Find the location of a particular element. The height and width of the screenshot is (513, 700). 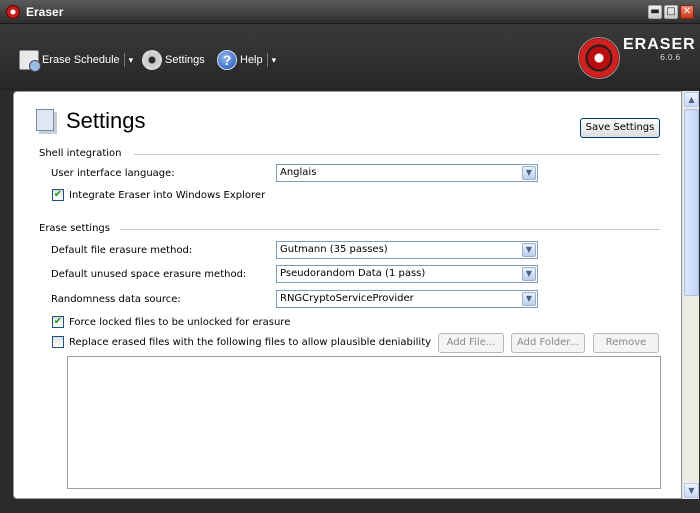

force-unlock-checkbox: ✔ is located at coordinates (58, 322).